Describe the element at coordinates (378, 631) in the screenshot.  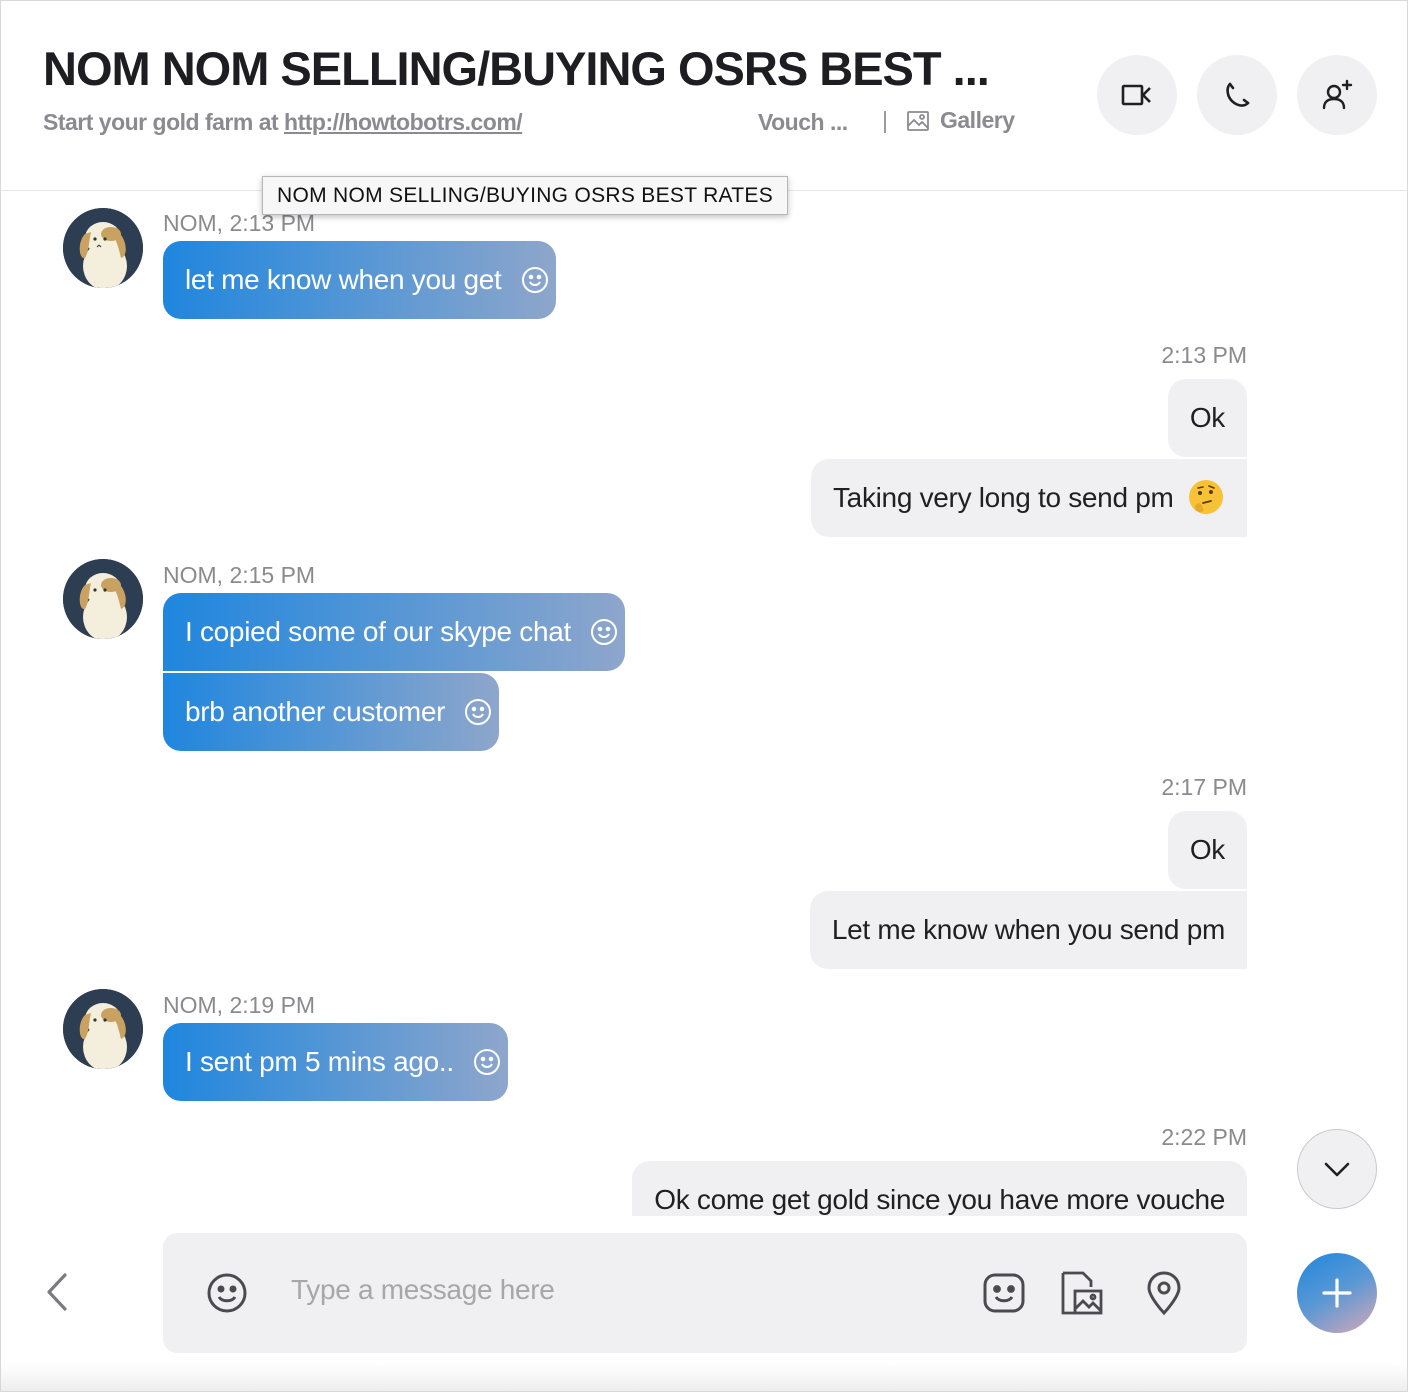
I see `message-text: I copied some of our skype chat` at that location.